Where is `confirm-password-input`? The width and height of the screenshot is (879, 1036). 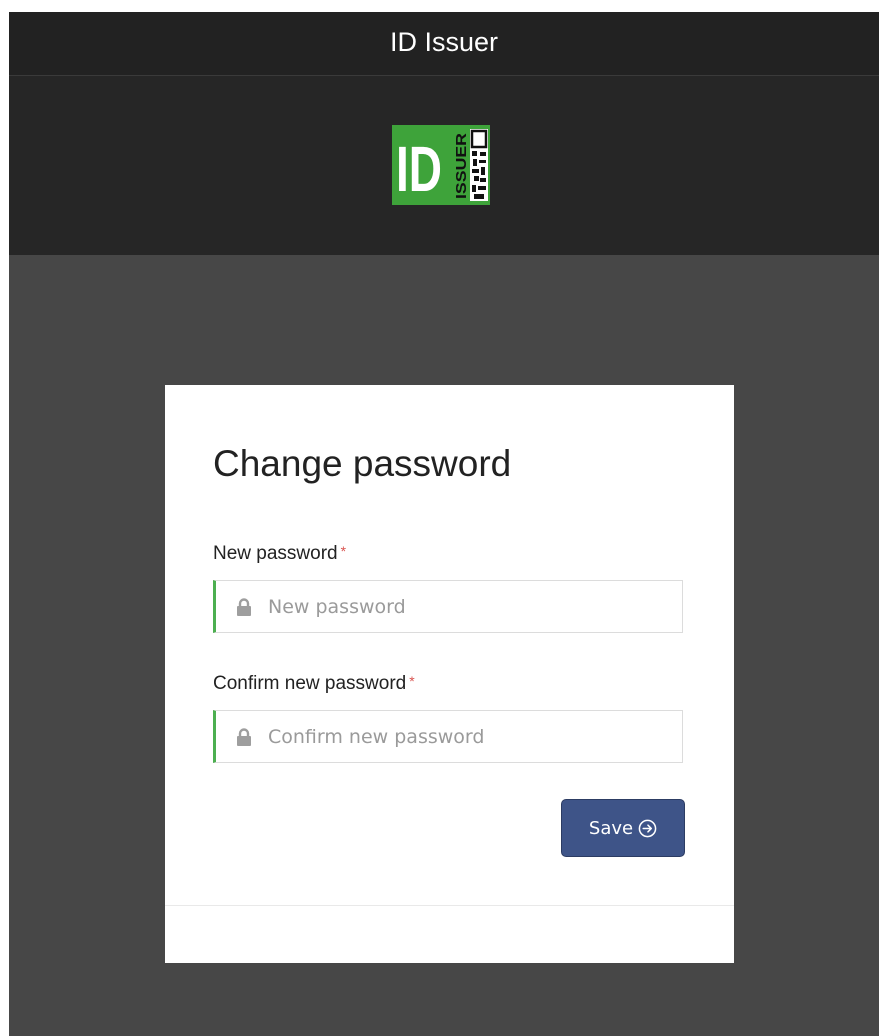
confirm-password-input is located at coordinates (468, 736).